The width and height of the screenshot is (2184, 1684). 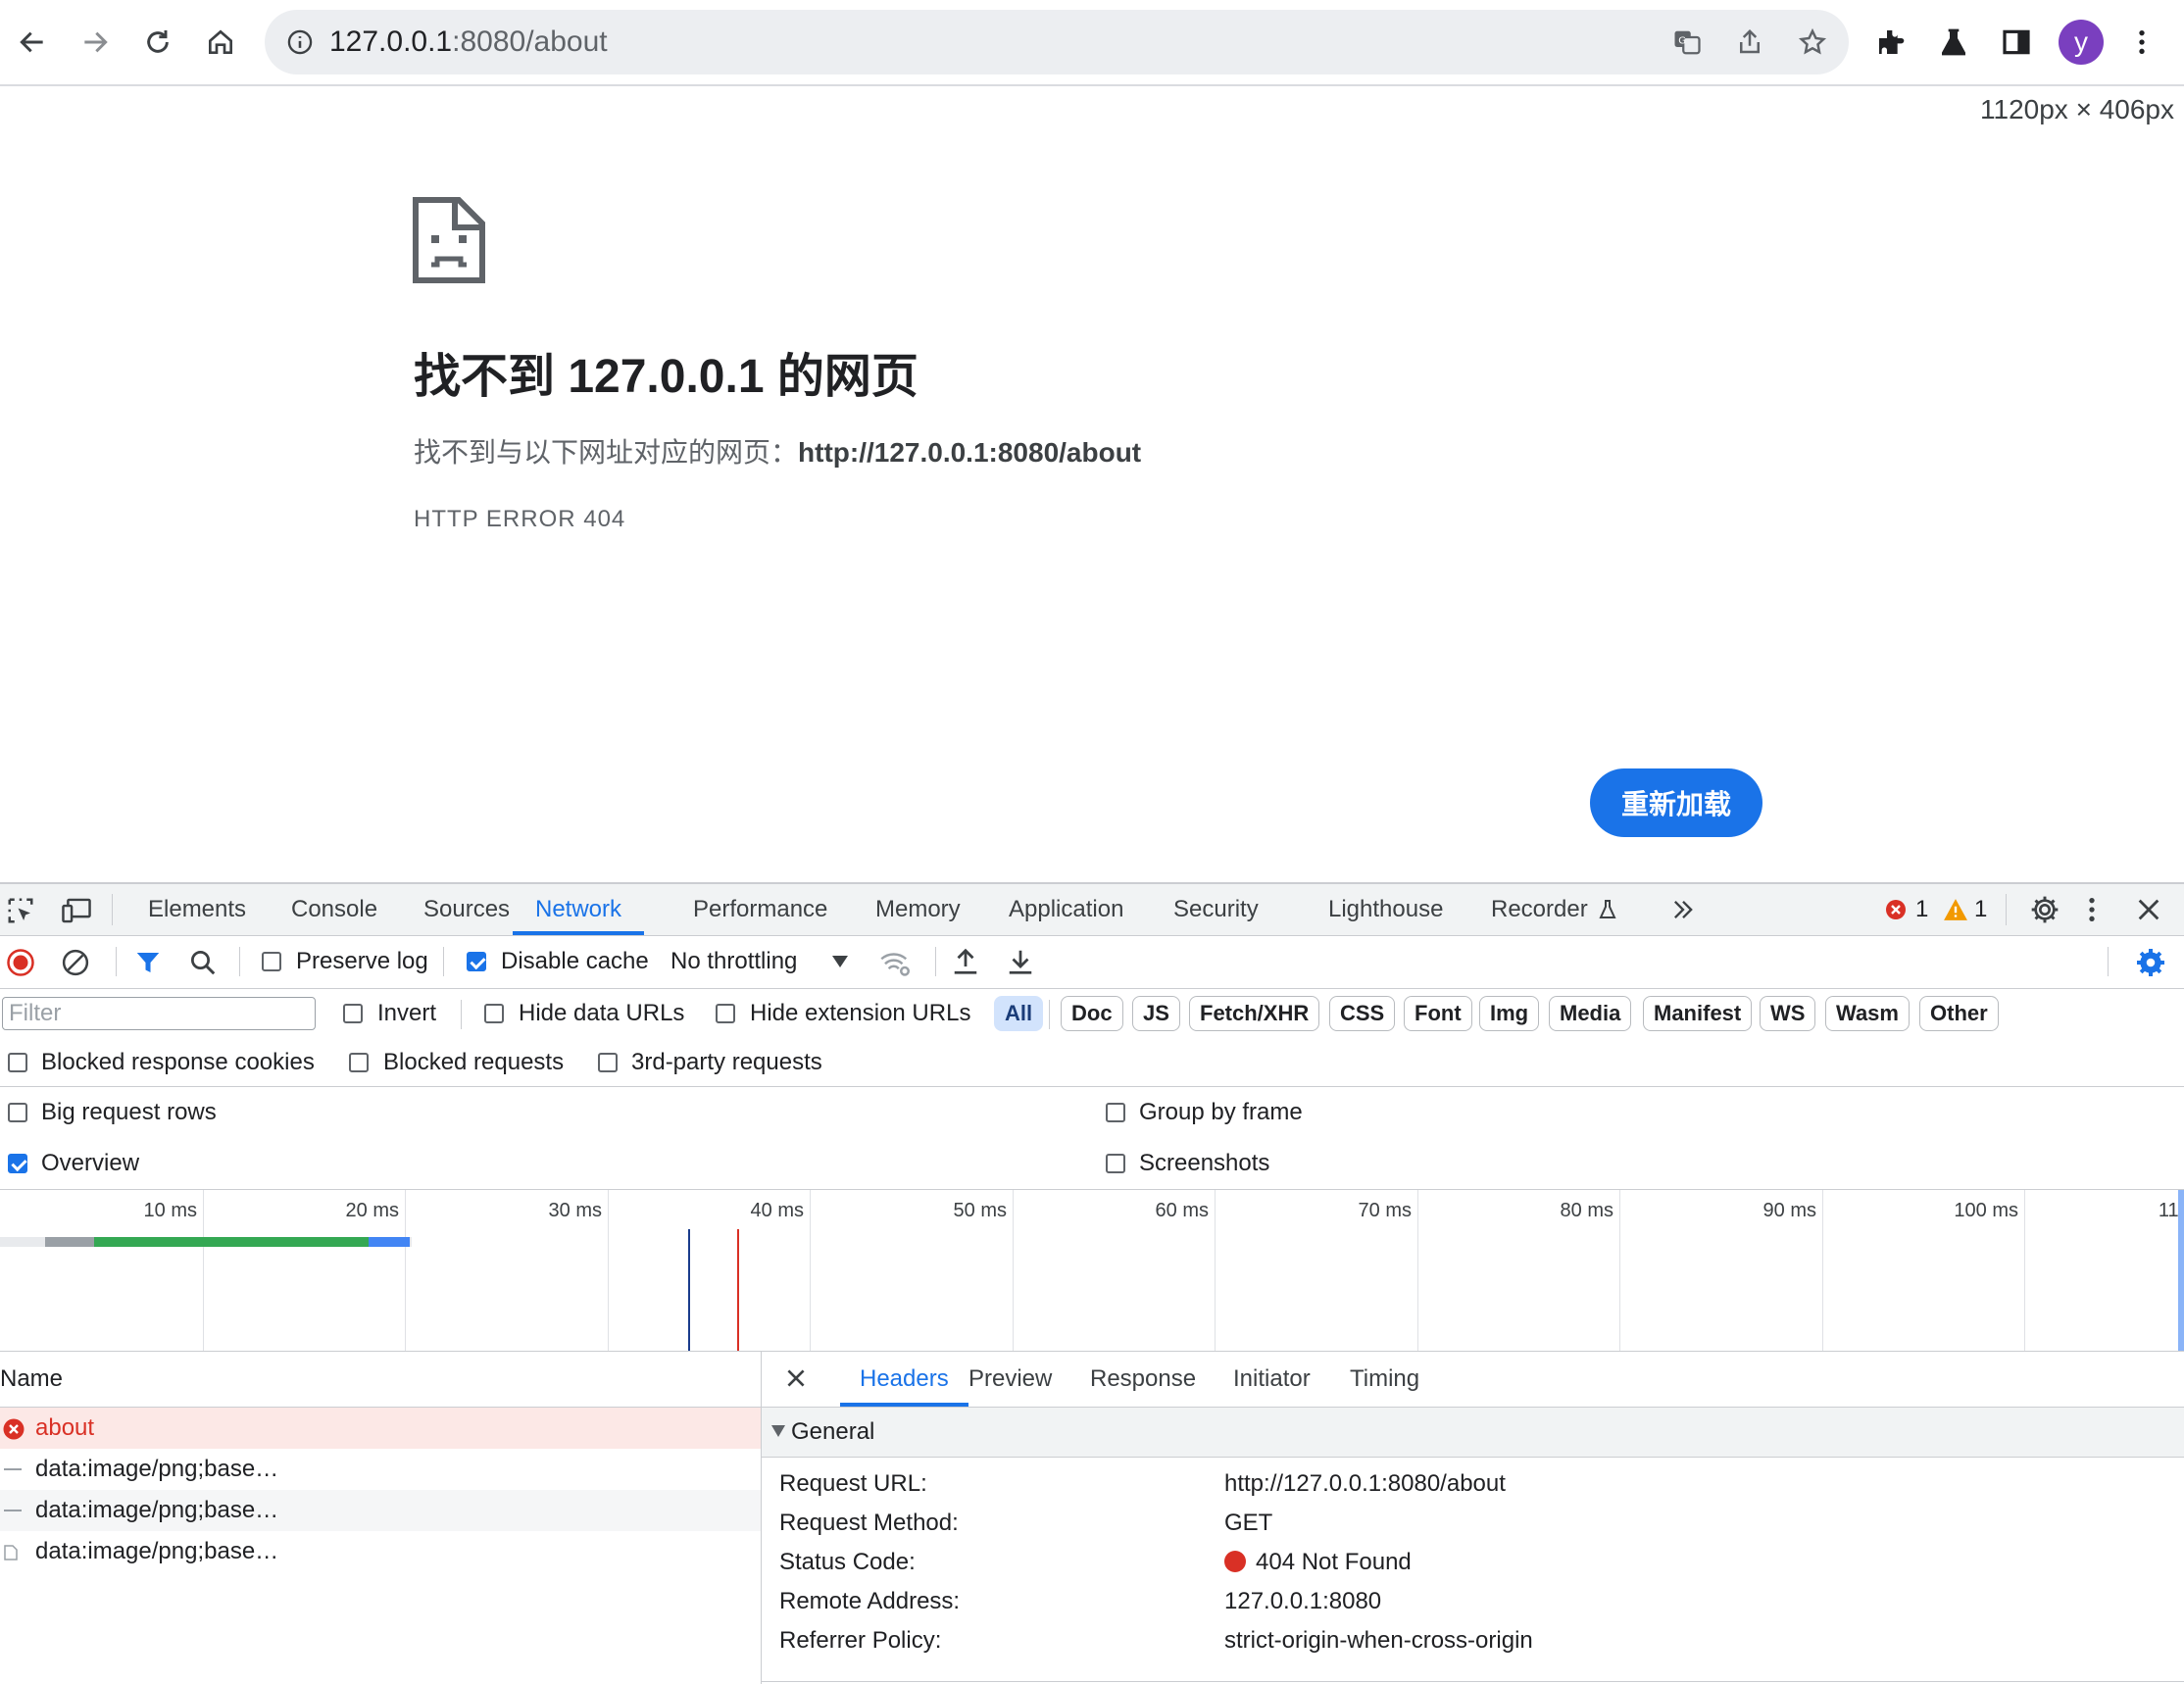 What do you see at coordinates (353, 1014) in the screenshot?
I see `invert-checkbox` at bounding box center [353, 1014].